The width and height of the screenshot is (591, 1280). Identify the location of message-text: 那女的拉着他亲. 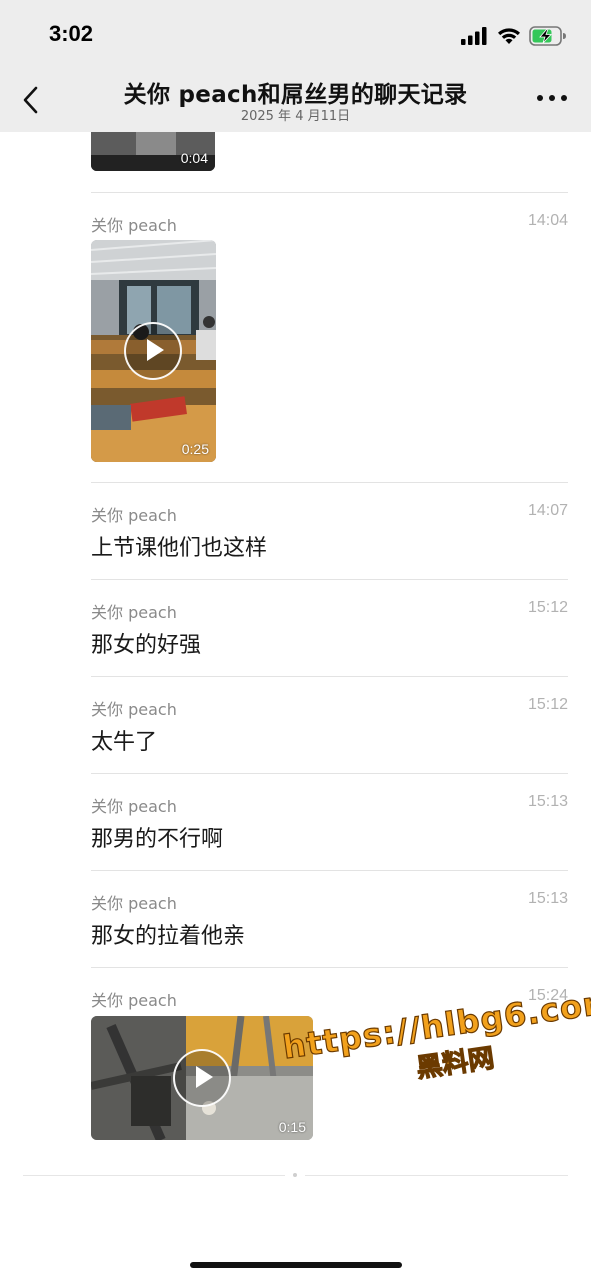
(168, 936).